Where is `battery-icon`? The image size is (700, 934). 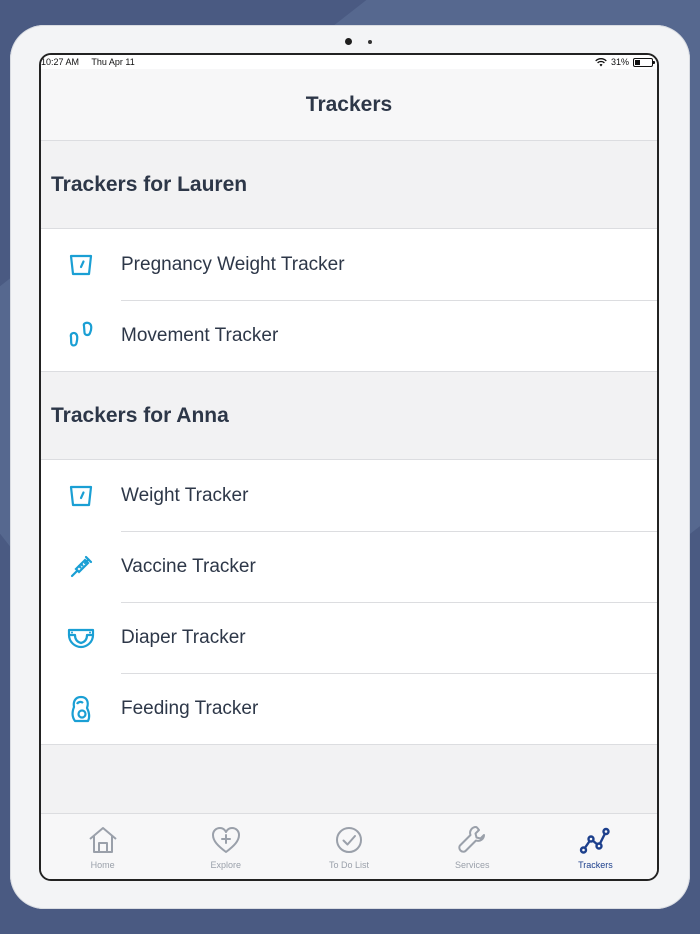
battery-icon is located at coordinates (644, 62).